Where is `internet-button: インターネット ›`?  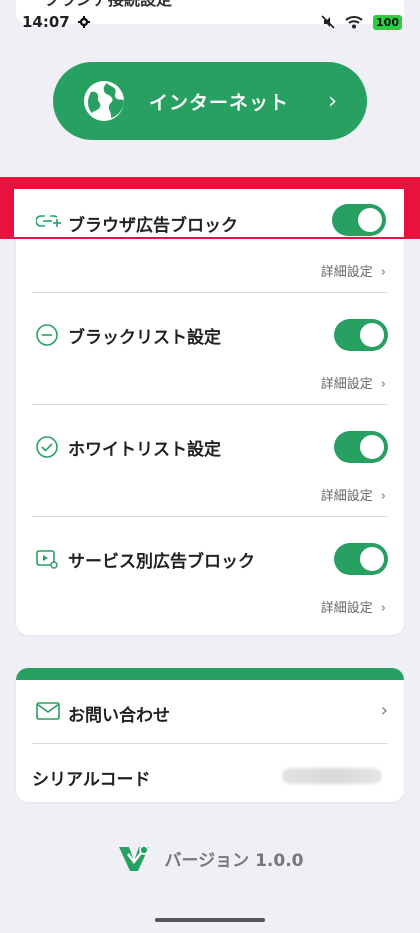 internet-button: インターネット › is located at coordinates (210, 101).